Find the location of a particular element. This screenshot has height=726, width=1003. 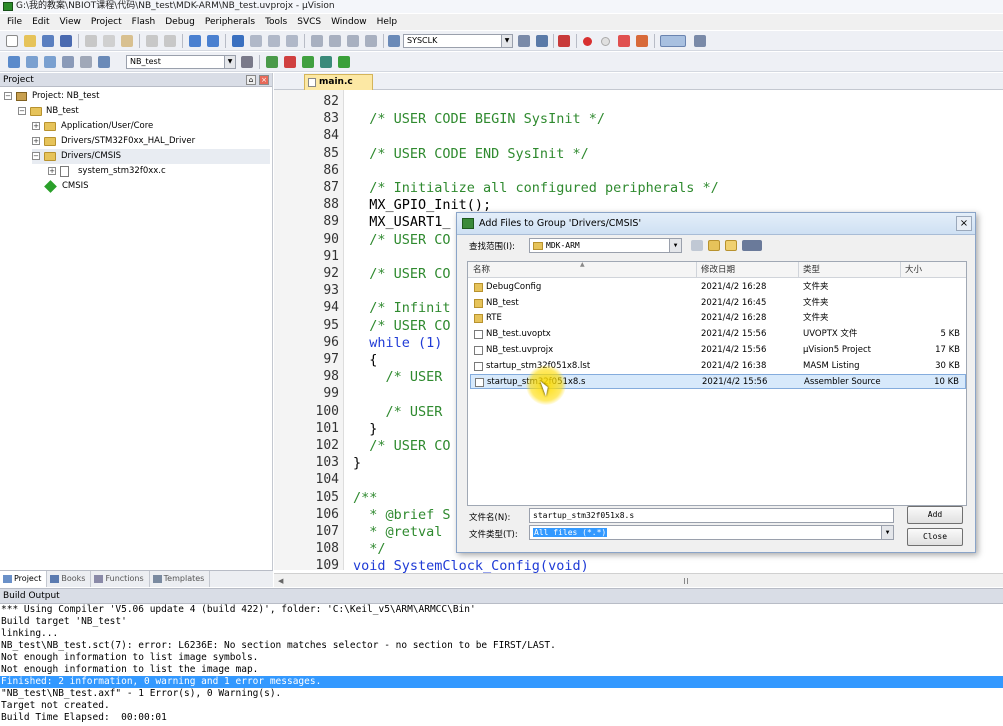

new-folder-icon is located at coordinates (731, 245).